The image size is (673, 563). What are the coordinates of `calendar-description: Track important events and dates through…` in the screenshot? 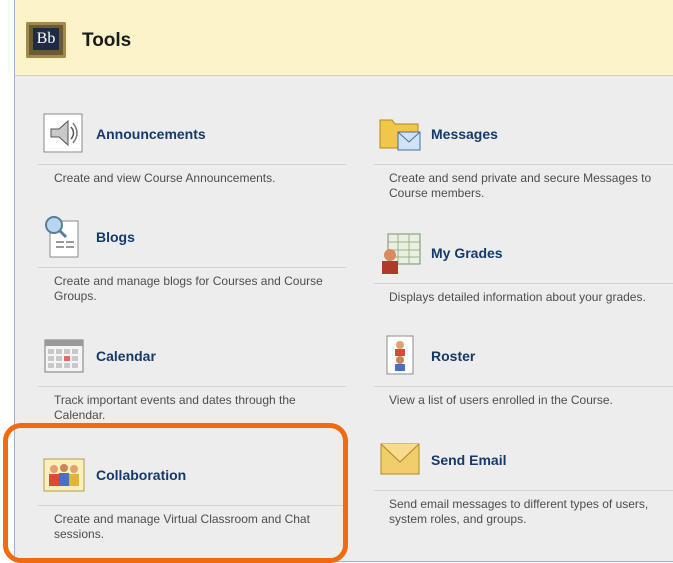 It's located at (175, 407).